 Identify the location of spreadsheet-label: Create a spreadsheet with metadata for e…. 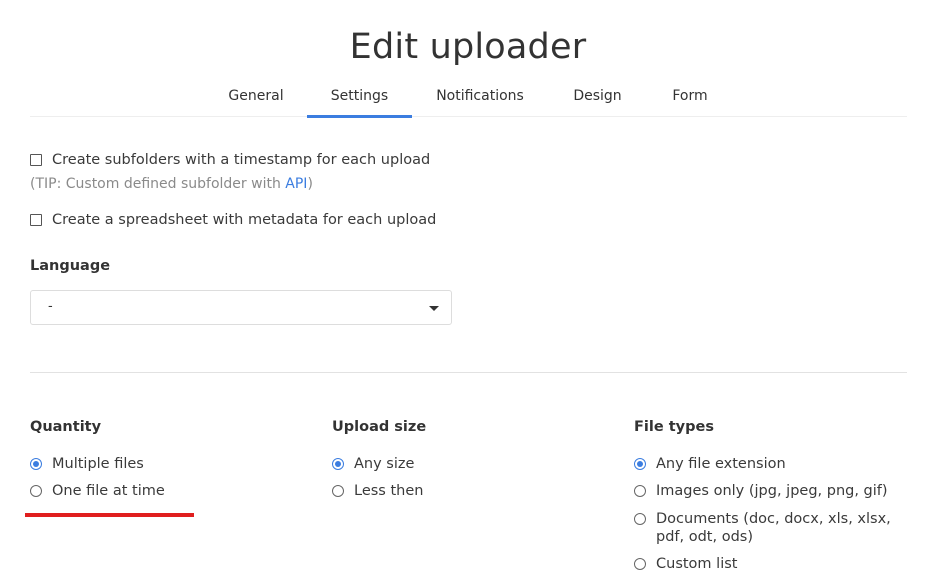
(244, 220).